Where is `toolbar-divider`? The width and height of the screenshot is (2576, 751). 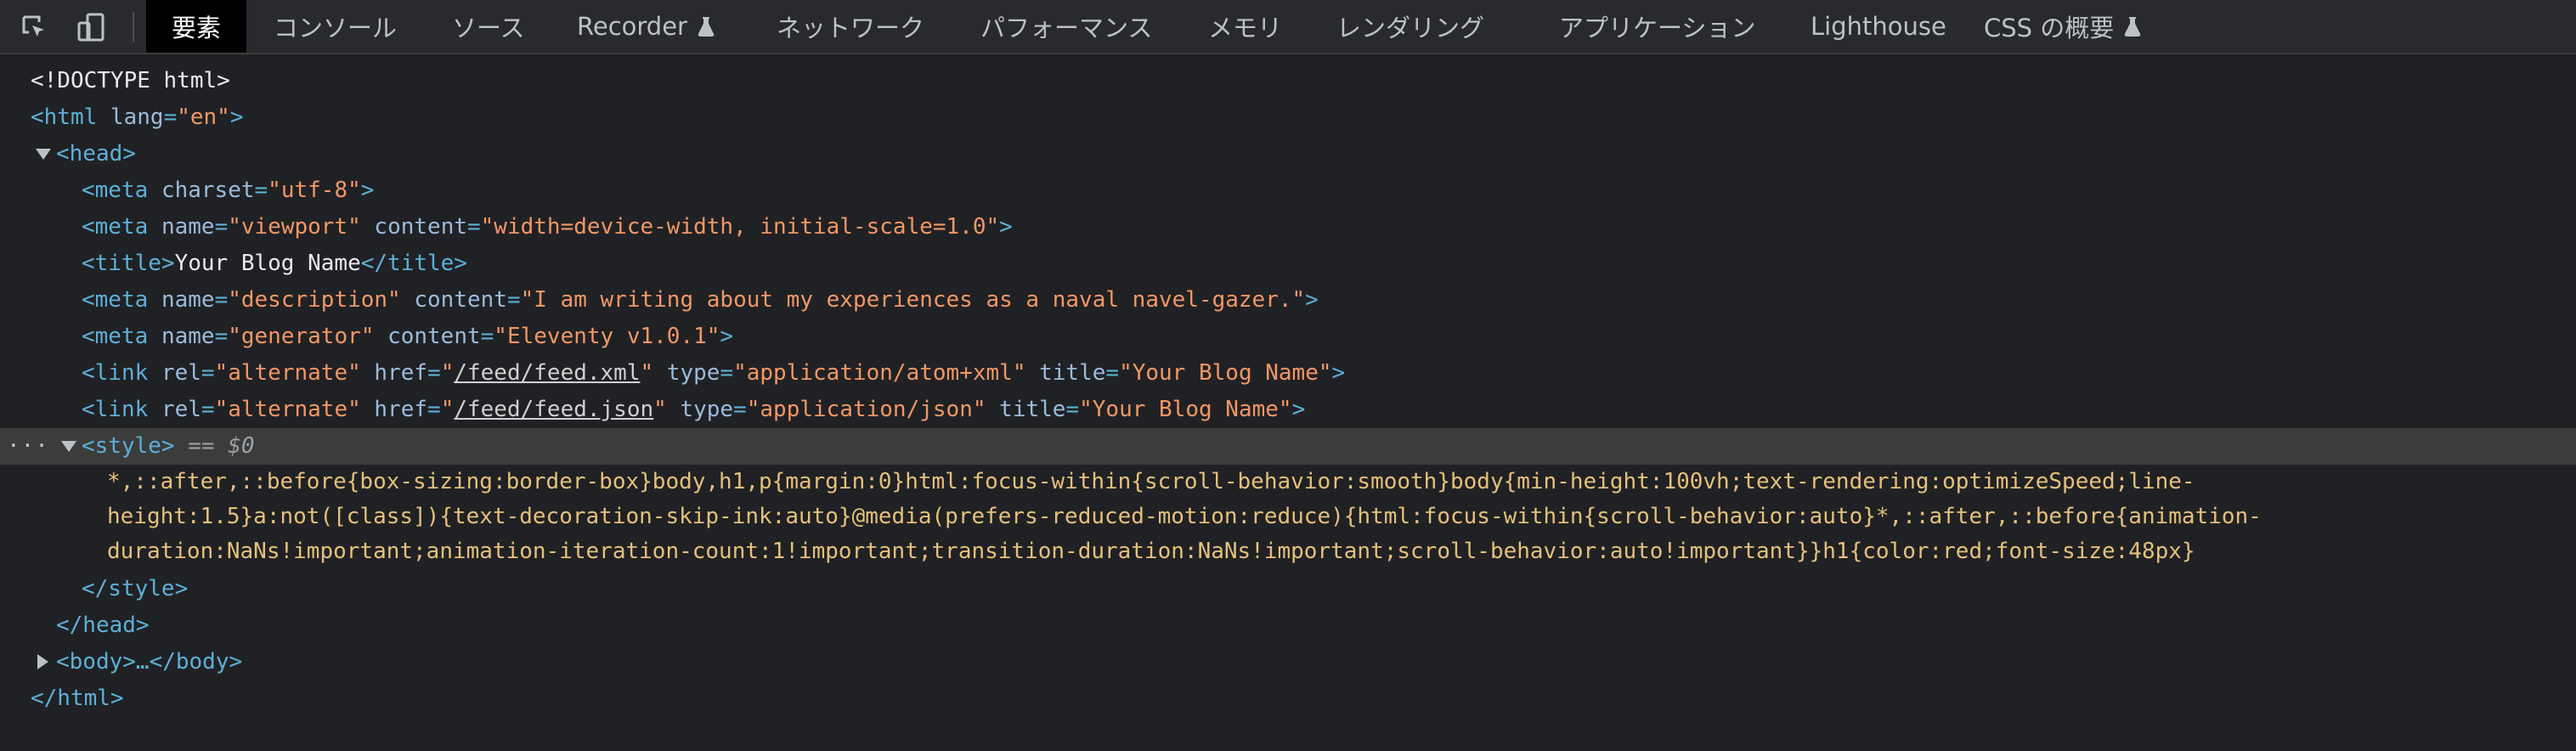 toolbar-divider is located at coordinates (133, 27).